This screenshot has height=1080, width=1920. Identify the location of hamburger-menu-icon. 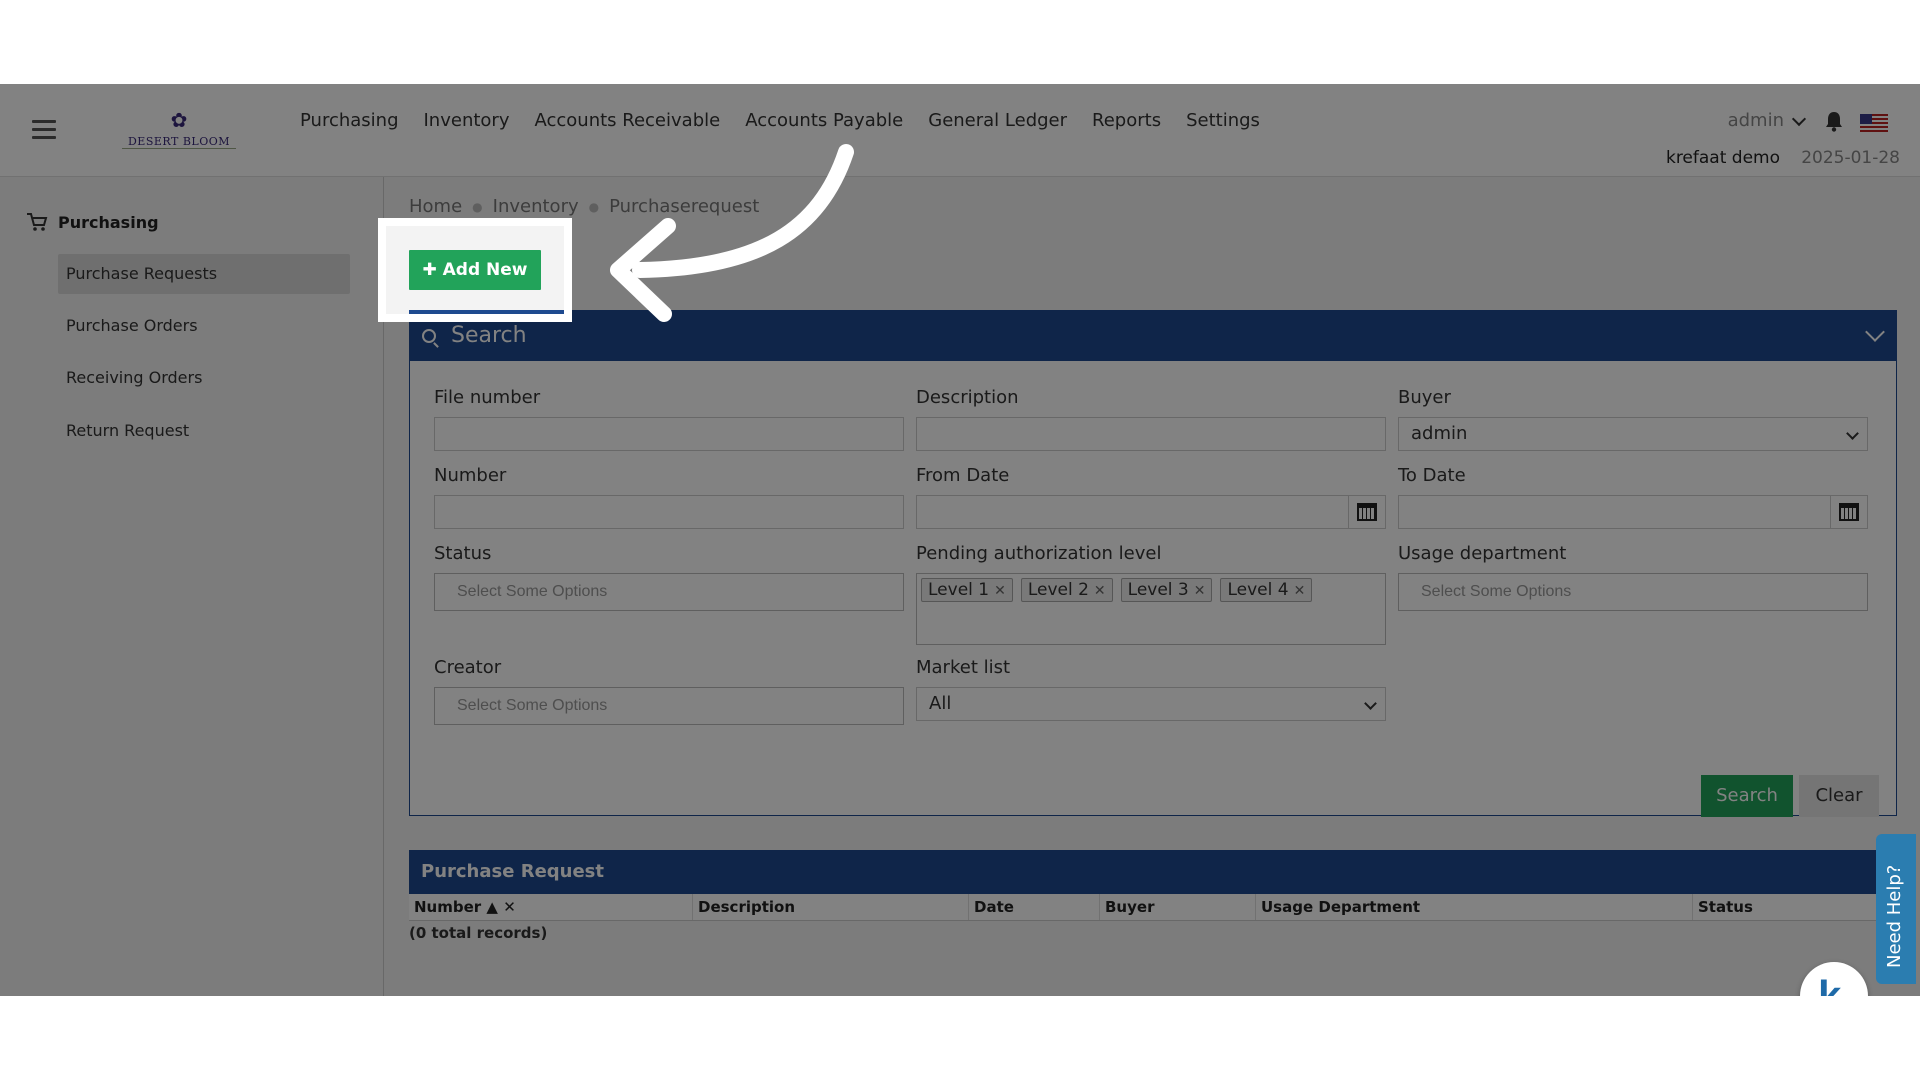
(44, 129).